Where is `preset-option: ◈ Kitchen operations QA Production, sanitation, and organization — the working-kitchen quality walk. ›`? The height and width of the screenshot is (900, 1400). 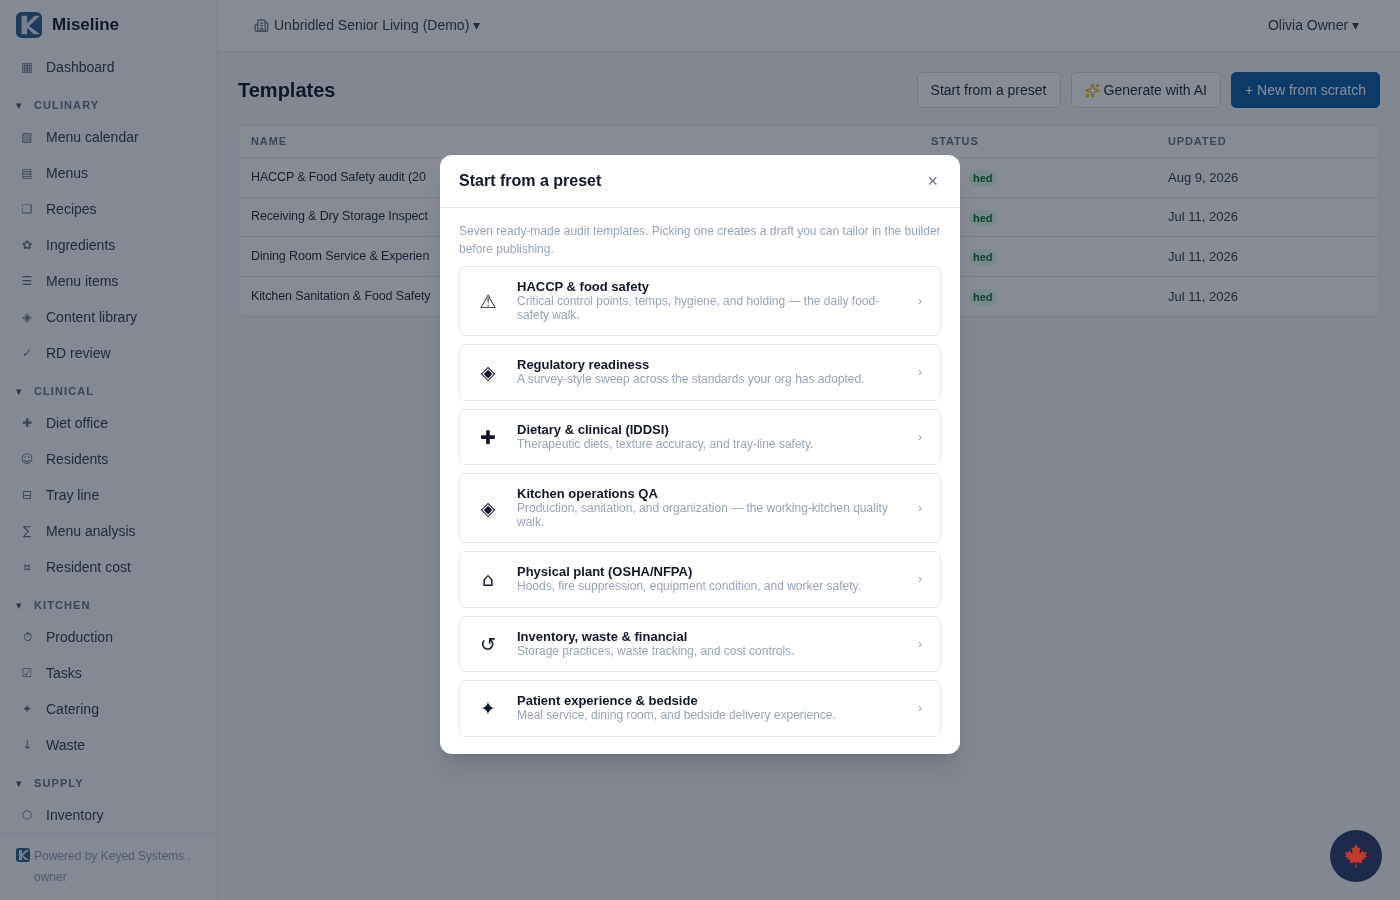
preset-option: ◈ Kitchen operations QA Production, sanitation, and organization — the working-kitchen quality walk. › is located at coordinates (700, 508).